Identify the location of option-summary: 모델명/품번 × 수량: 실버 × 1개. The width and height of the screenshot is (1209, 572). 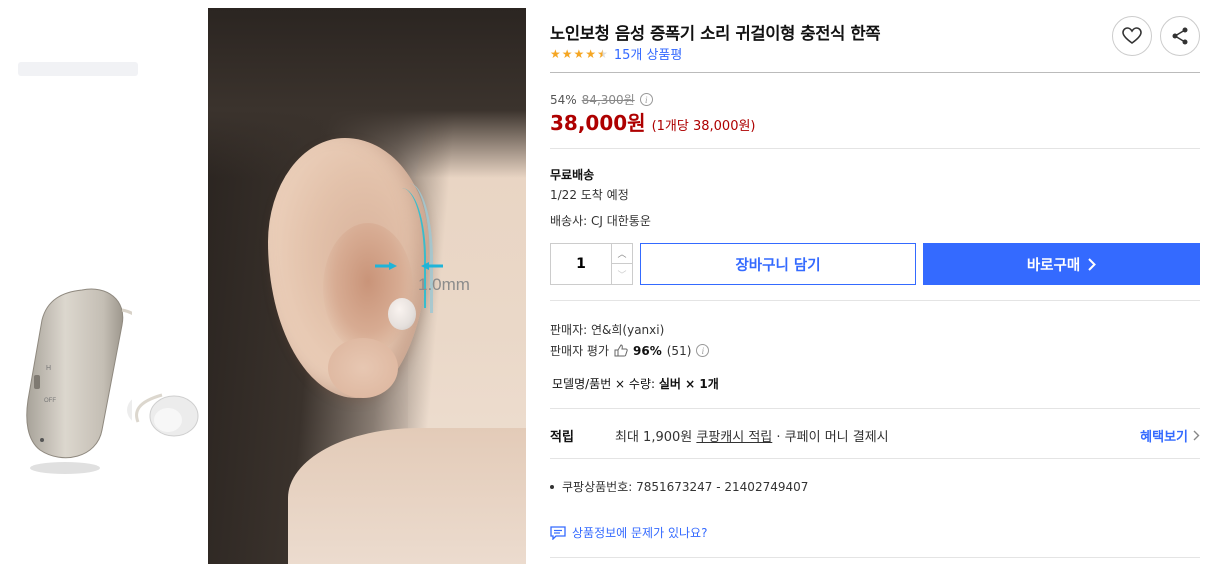
(635, 383).